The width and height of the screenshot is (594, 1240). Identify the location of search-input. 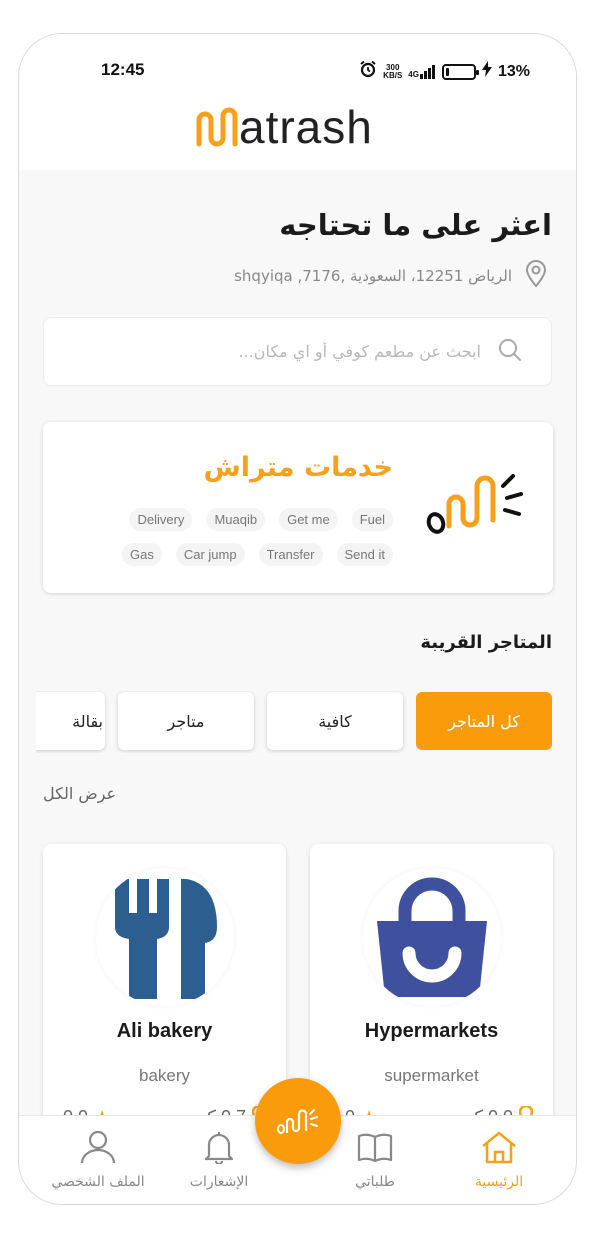
(276, 351).